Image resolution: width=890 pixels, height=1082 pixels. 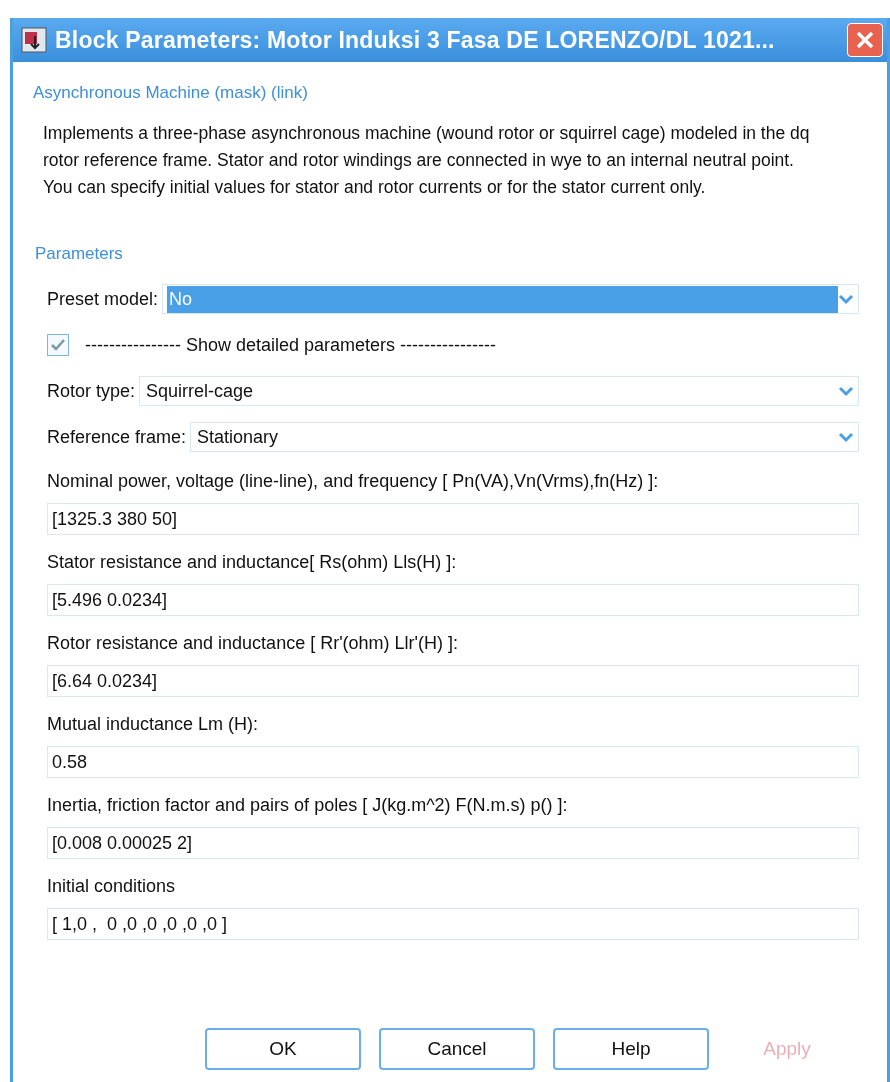 What do you see at coordinates (117, 437) in the screenshot?
I see `field-label: Reference frame:` at bounding box center [117, 437].